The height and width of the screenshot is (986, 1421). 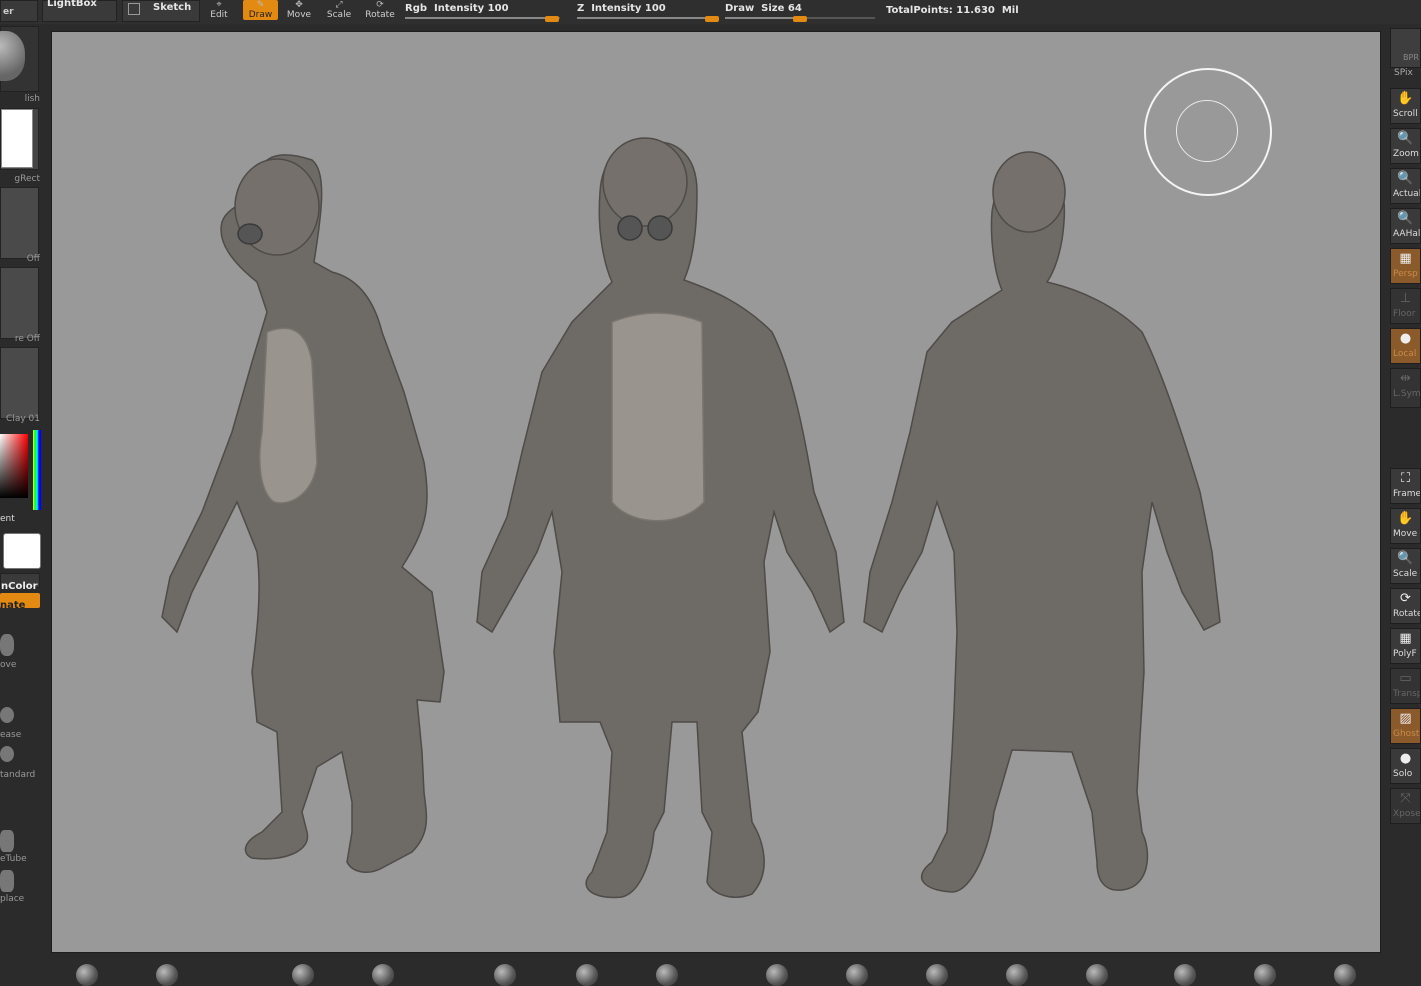 What do you see at coordinates (1405, 266) in the screenshot?
I see `persp-button: ▦ Persp` at bounding box center [1405, 266].